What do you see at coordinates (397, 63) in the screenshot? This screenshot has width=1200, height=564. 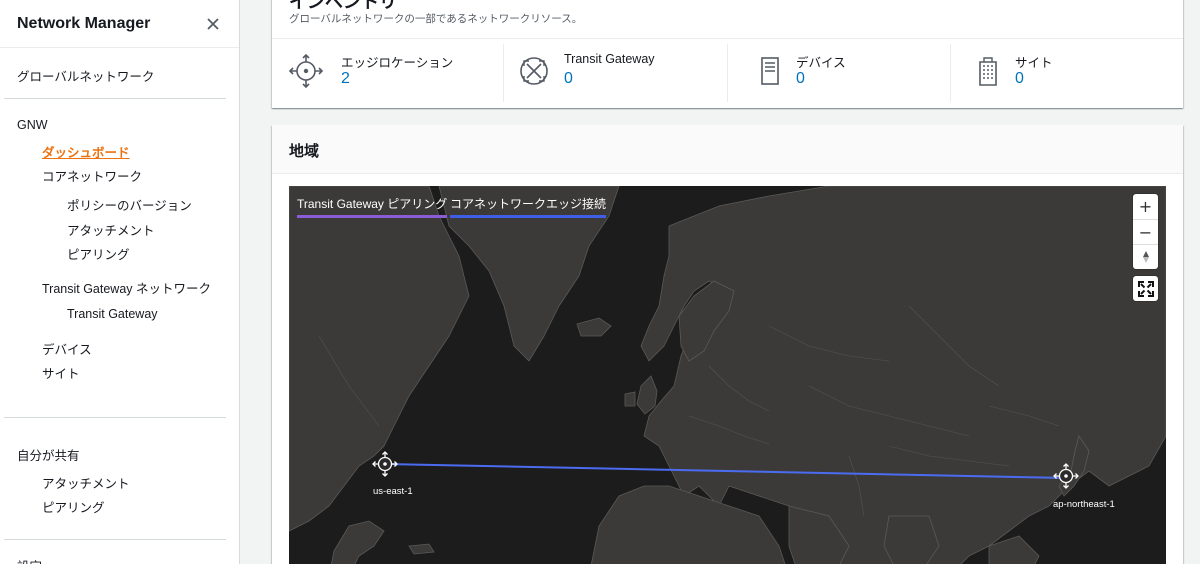 I see `metric-label: エッジロケーション` at bounding box center [397, 63].